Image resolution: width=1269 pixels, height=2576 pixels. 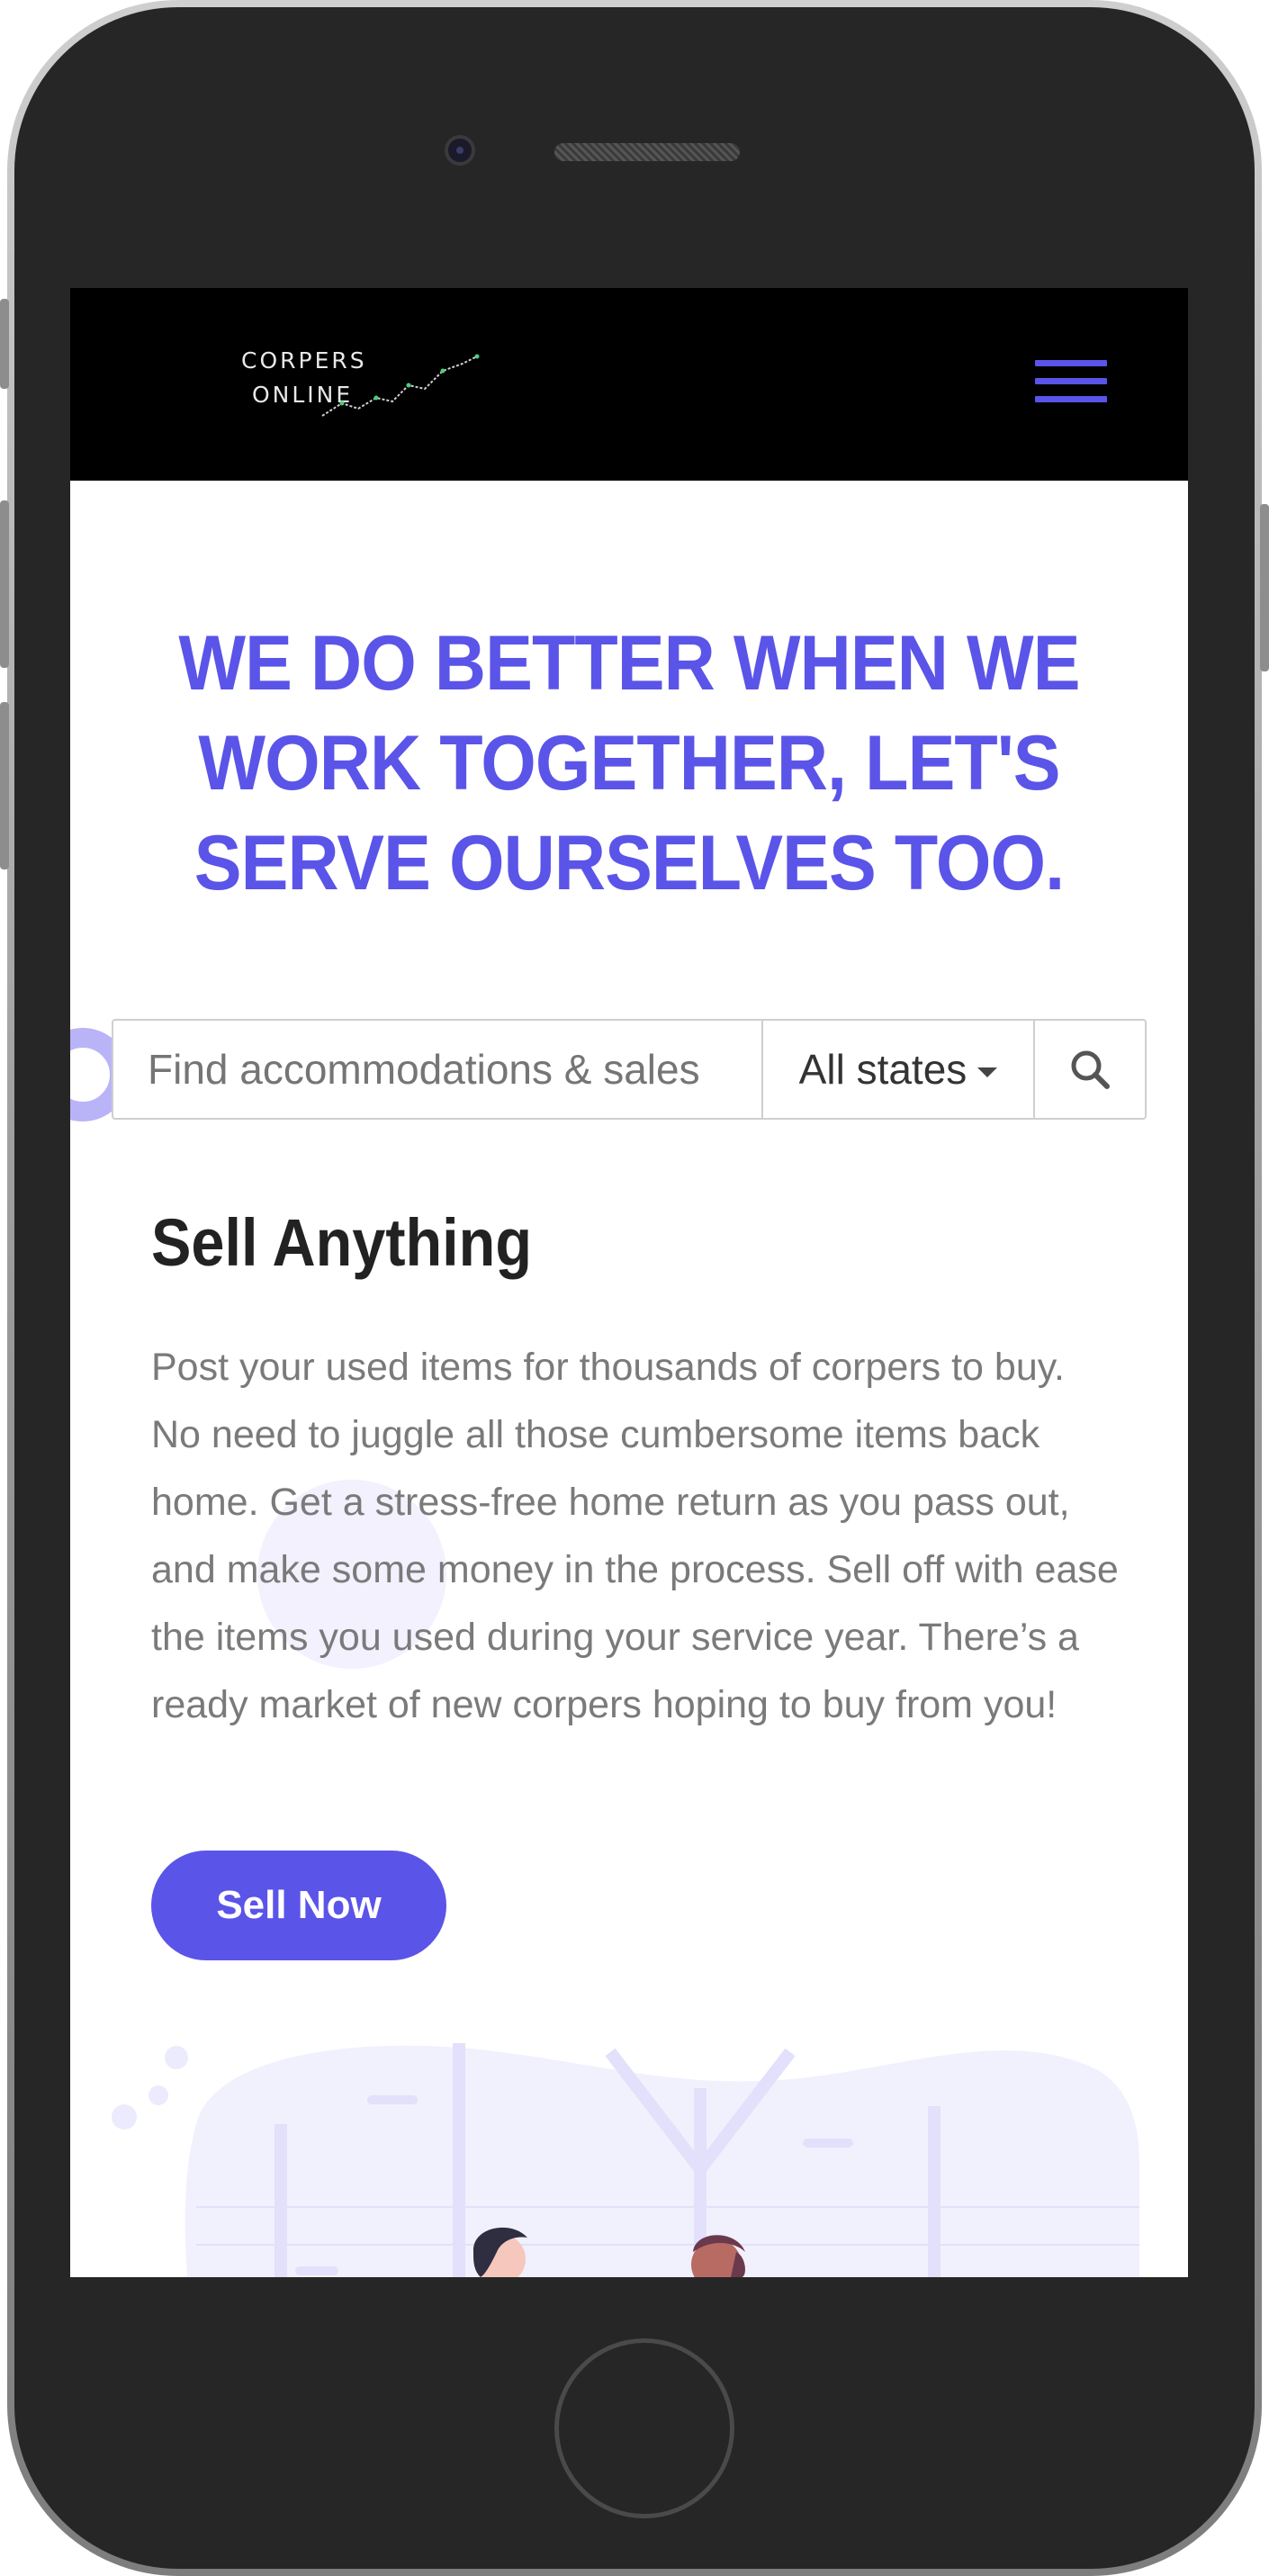 I want to click on logo: CORPERS ONLINE, so click(x=362, y=389).